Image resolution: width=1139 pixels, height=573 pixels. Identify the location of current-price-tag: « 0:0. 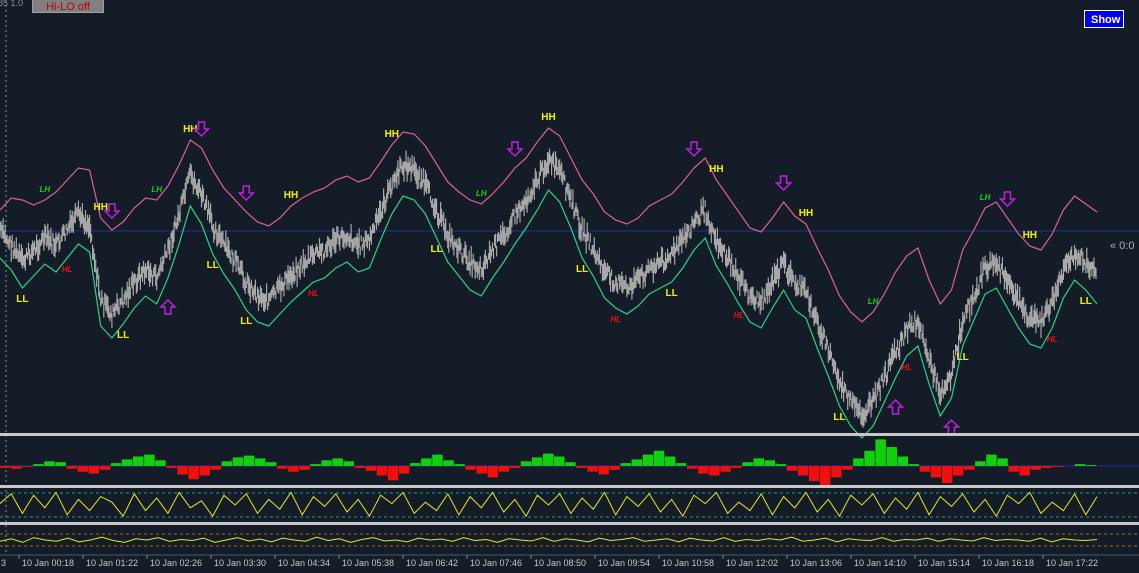
(1122, 246).